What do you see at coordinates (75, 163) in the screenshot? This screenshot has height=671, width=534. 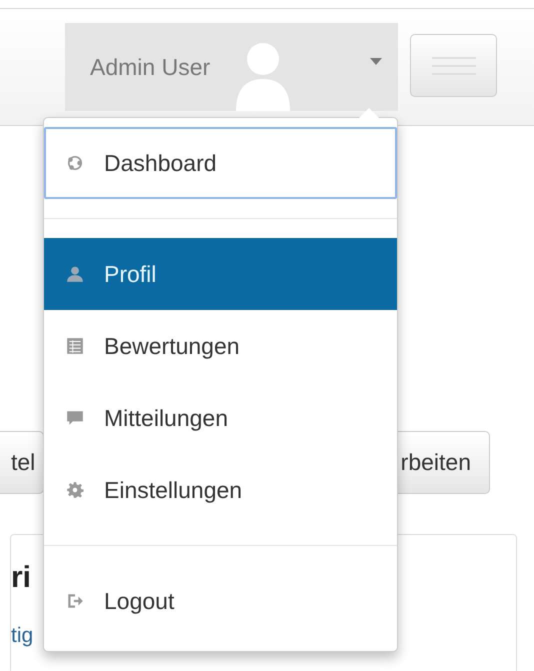 I see `circle-dots-icon` at bounding box center [75, 163].